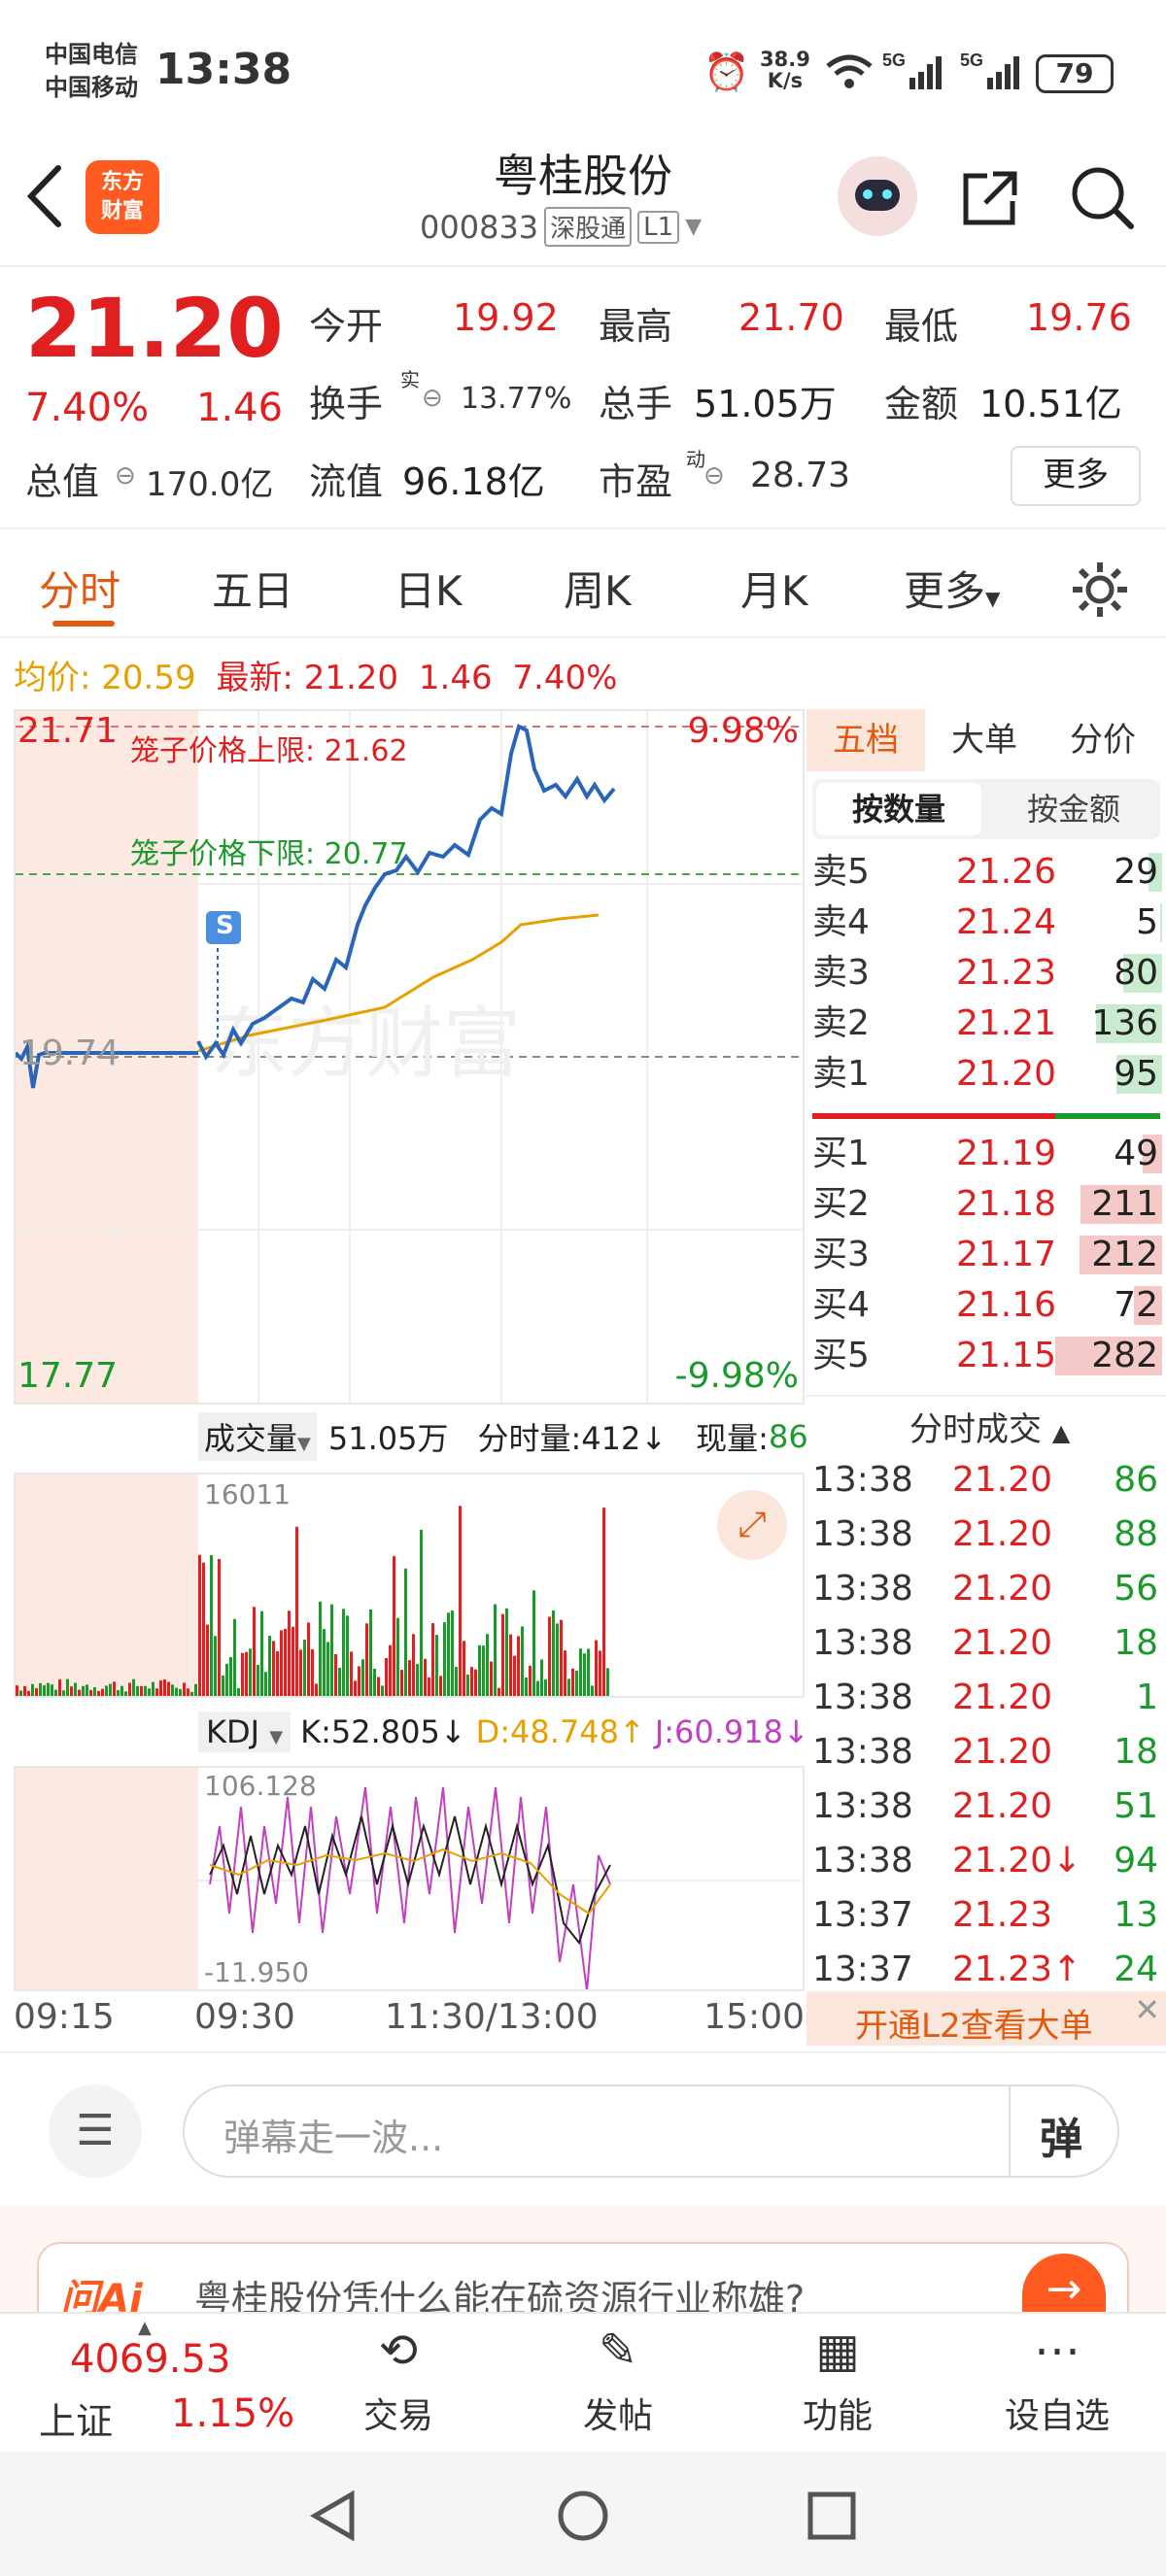 Image resolution: width=1166 pixels, height=2576 pixels. Describe the element at coordinates (409, 1878) in the screenshot. I see `kdj-chart: 106.128 -11.950` at that location.